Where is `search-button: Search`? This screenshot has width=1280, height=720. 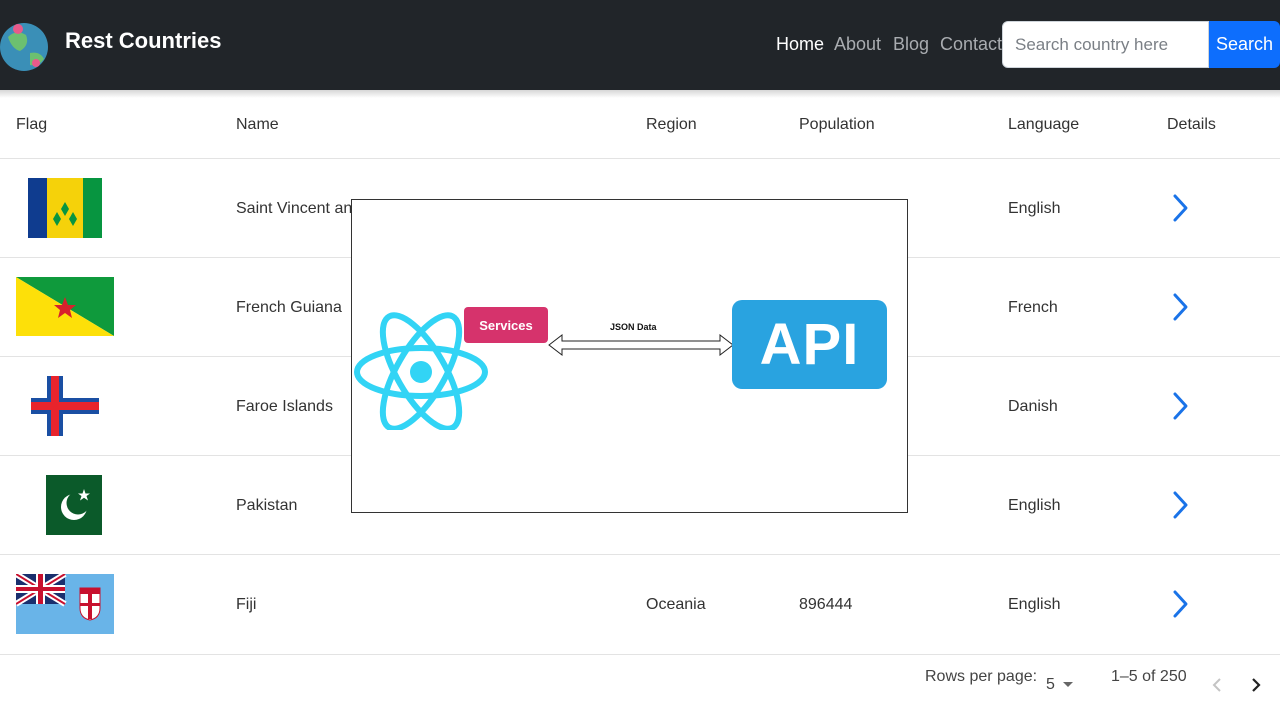
search-button: Search is located at coordinates (1244, 44).